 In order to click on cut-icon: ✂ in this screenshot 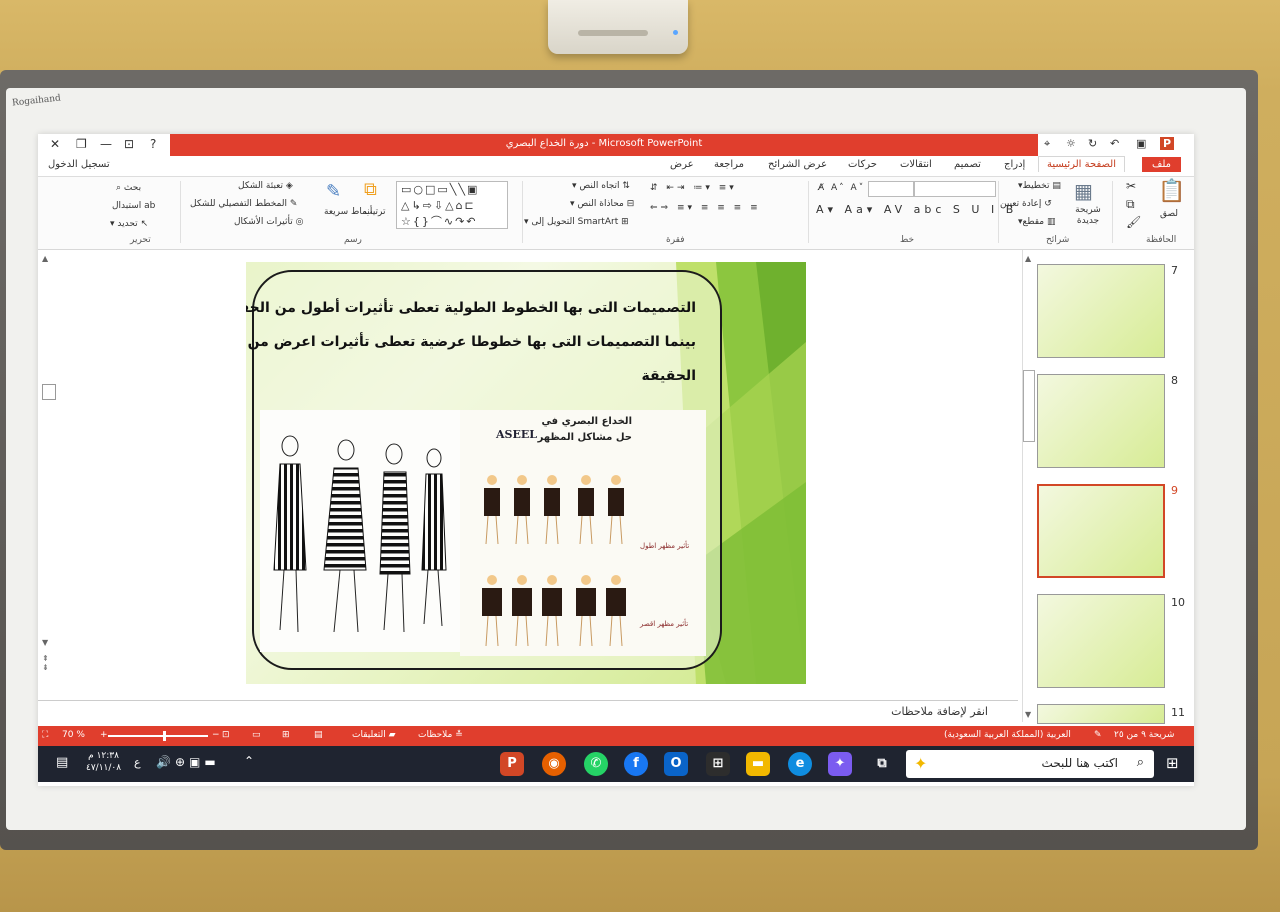, I will do `click(1131, 186)`.